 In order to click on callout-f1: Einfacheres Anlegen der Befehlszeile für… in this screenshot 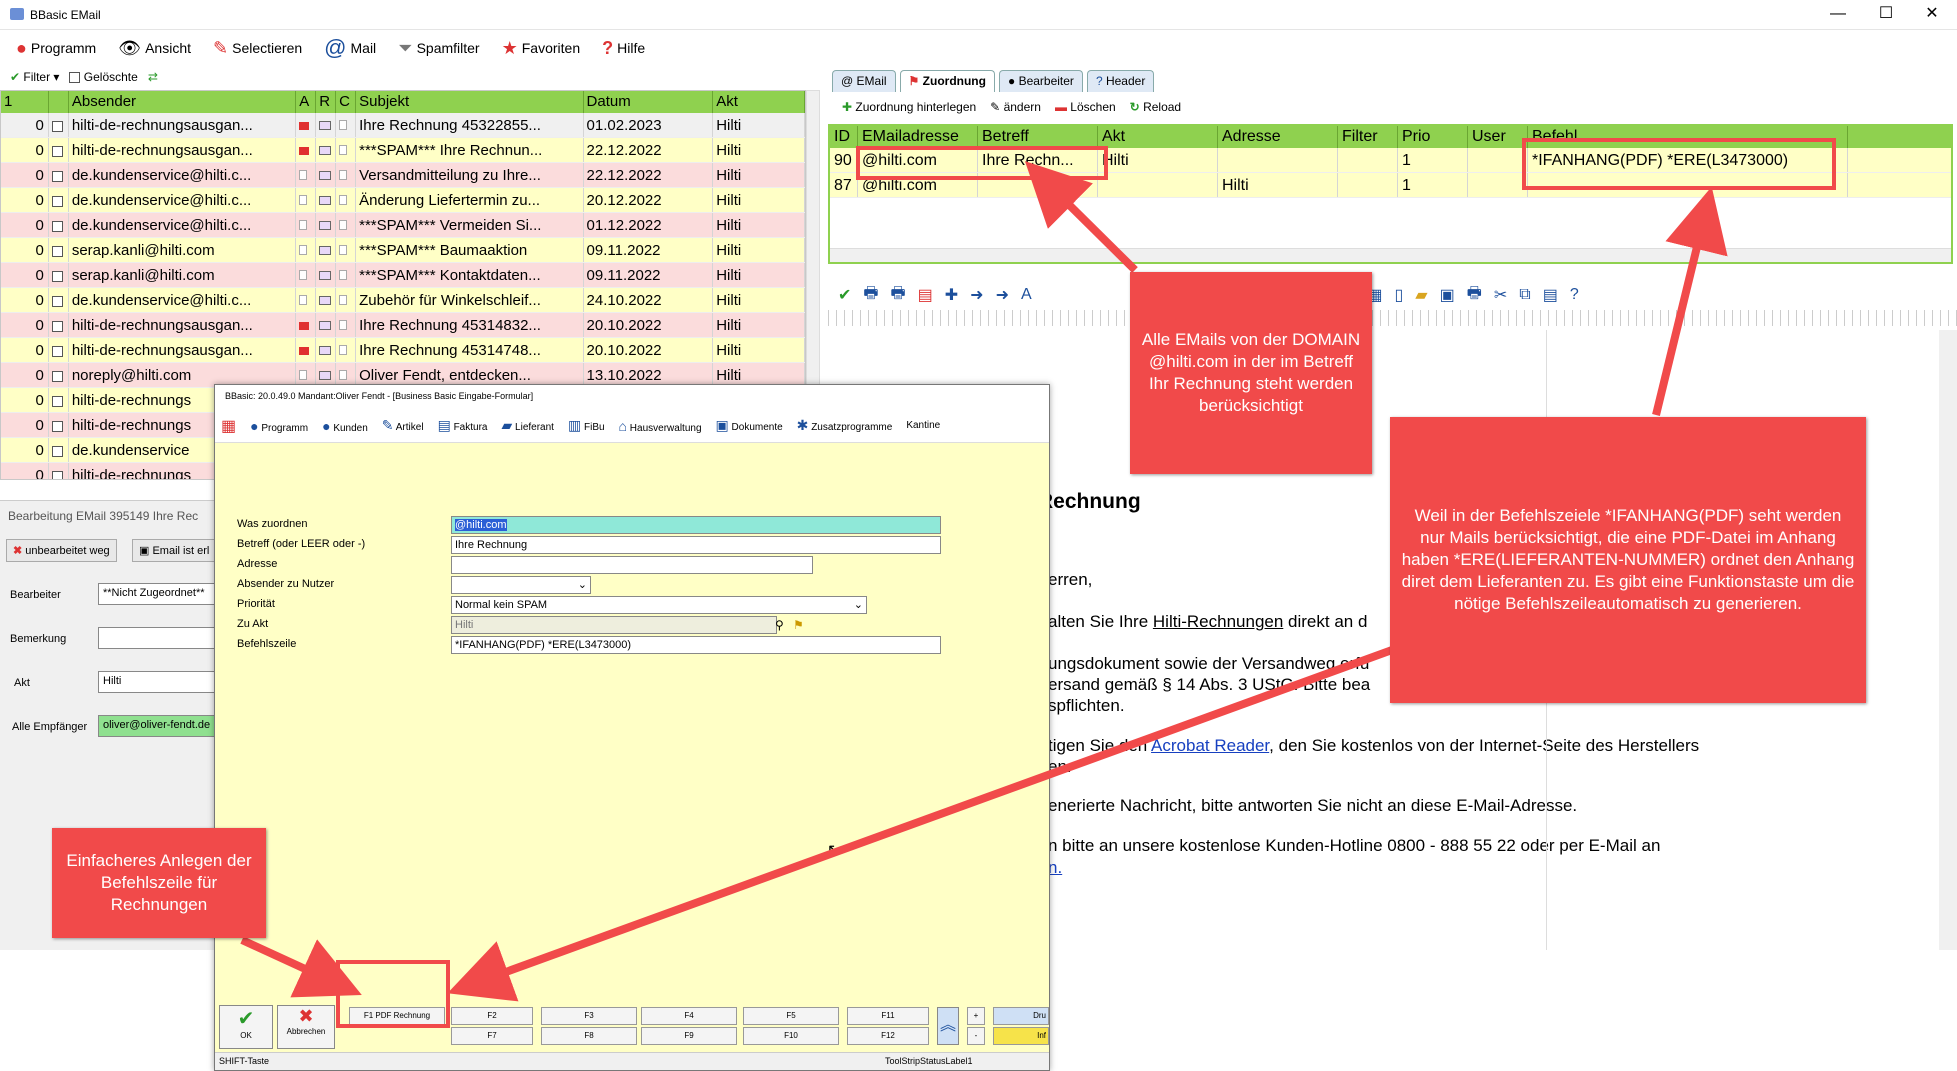, I will do `click(159, 883)`.